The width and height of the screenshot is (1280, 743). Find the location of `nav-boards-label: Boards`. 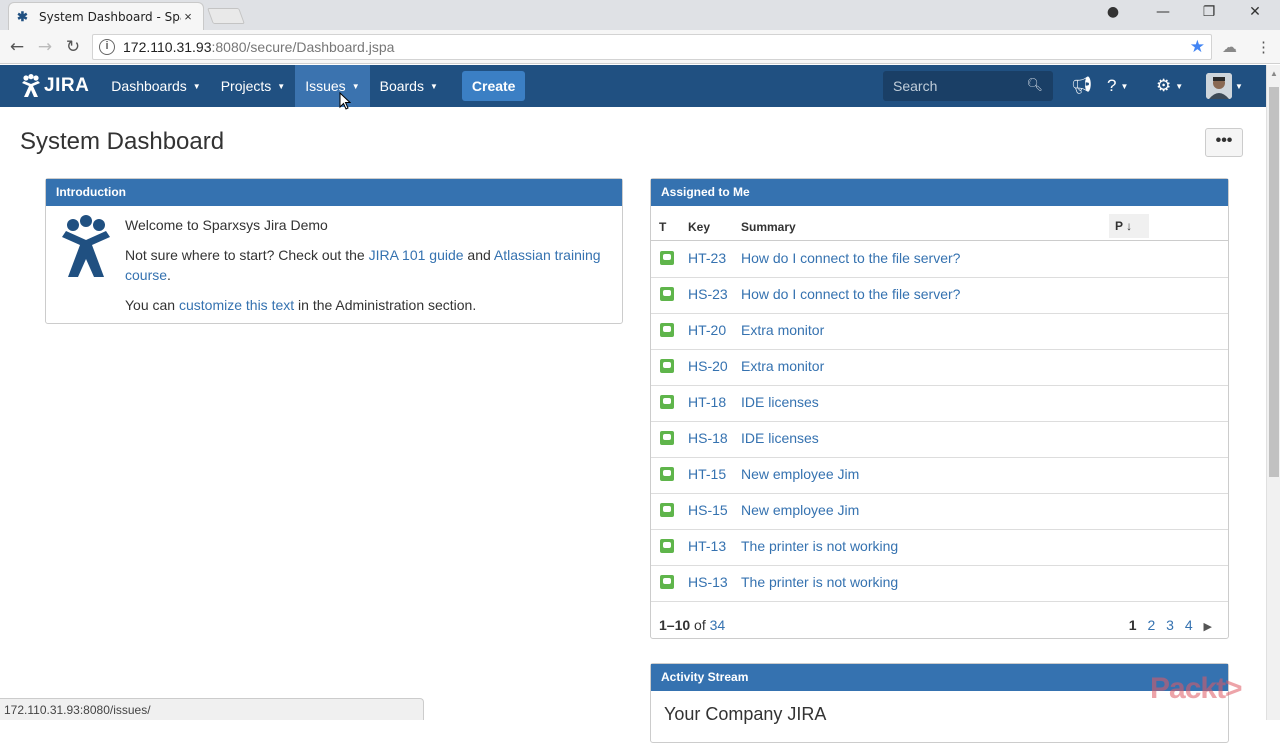

nav-boards-label: Boards is located at coordinates (401, 86).